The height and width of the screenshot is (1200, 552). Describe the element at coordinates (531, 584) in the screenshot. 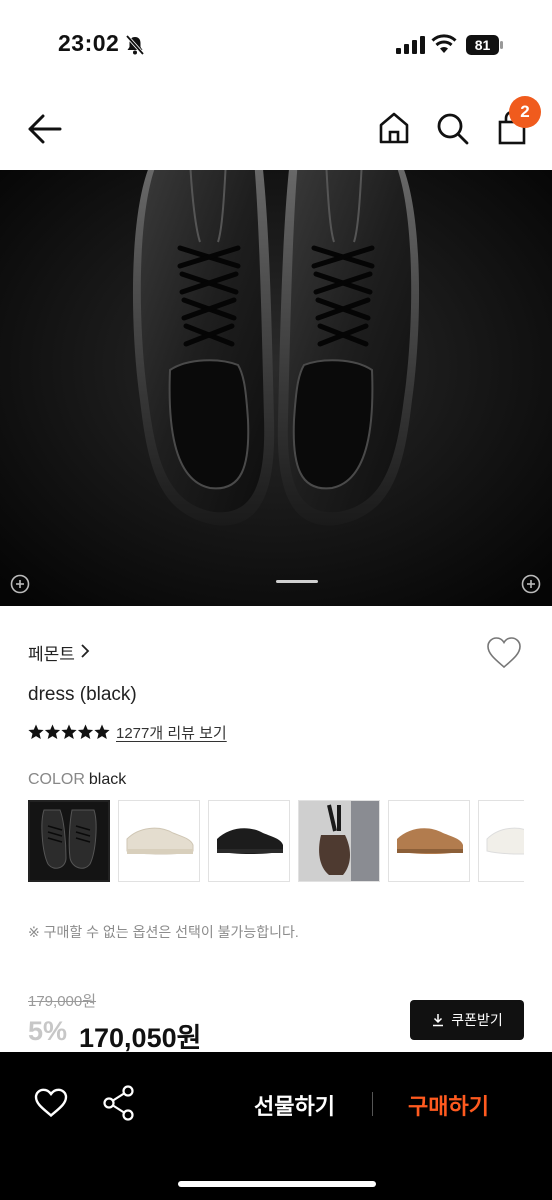

I see `right-circle-icon` at that location.